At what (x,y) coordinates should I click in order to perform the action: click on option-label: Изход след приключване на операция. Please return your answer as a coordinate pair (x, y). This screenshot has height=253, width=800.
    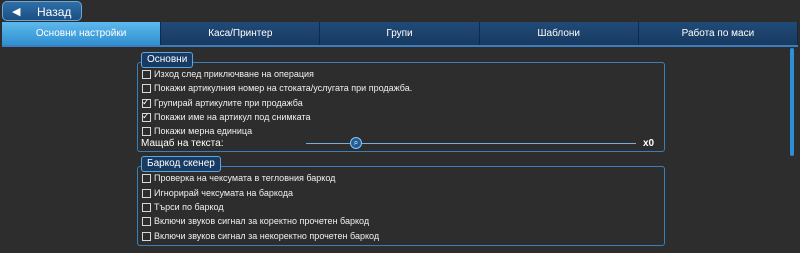
    Looking at the image, I should click on (234, 74).